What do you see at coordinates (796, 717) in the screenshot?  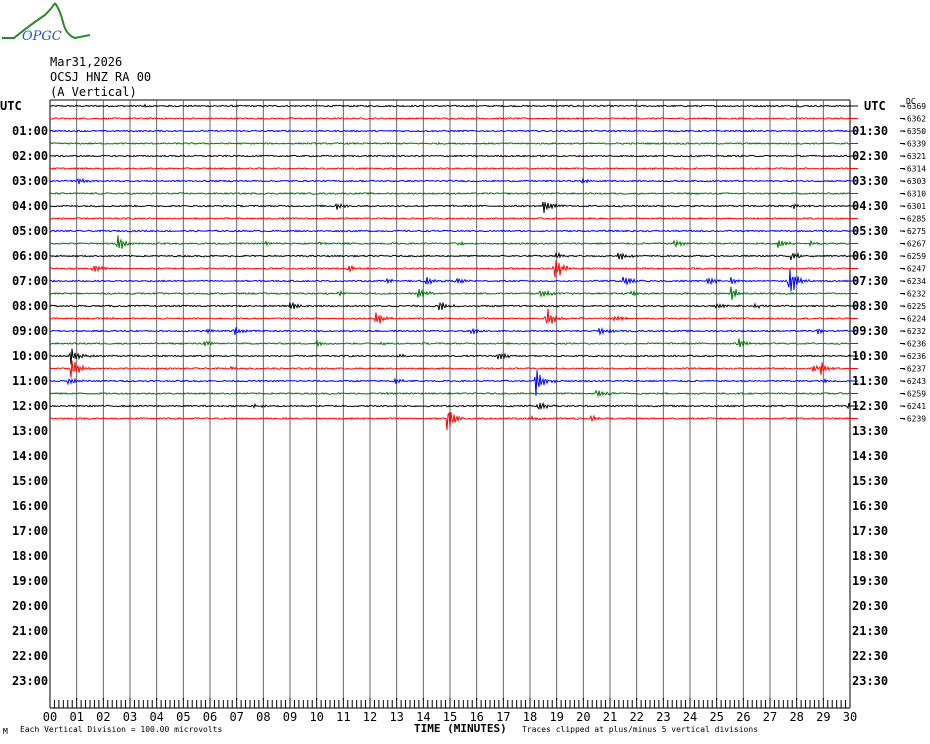 I see `x-tick-label: 28` at bounding box center [796, 717].